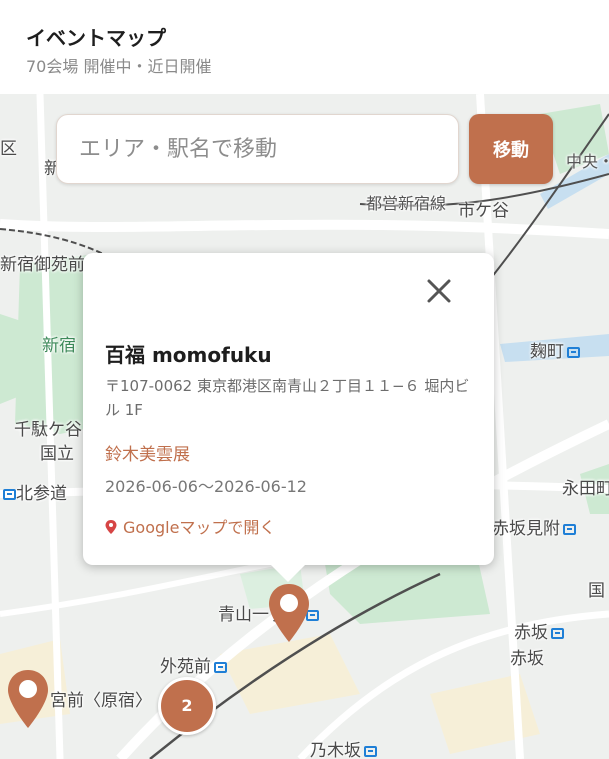 The height and width of the screenshot is (759, 609). I want to click on map-pin-icon, so click(111, 527).